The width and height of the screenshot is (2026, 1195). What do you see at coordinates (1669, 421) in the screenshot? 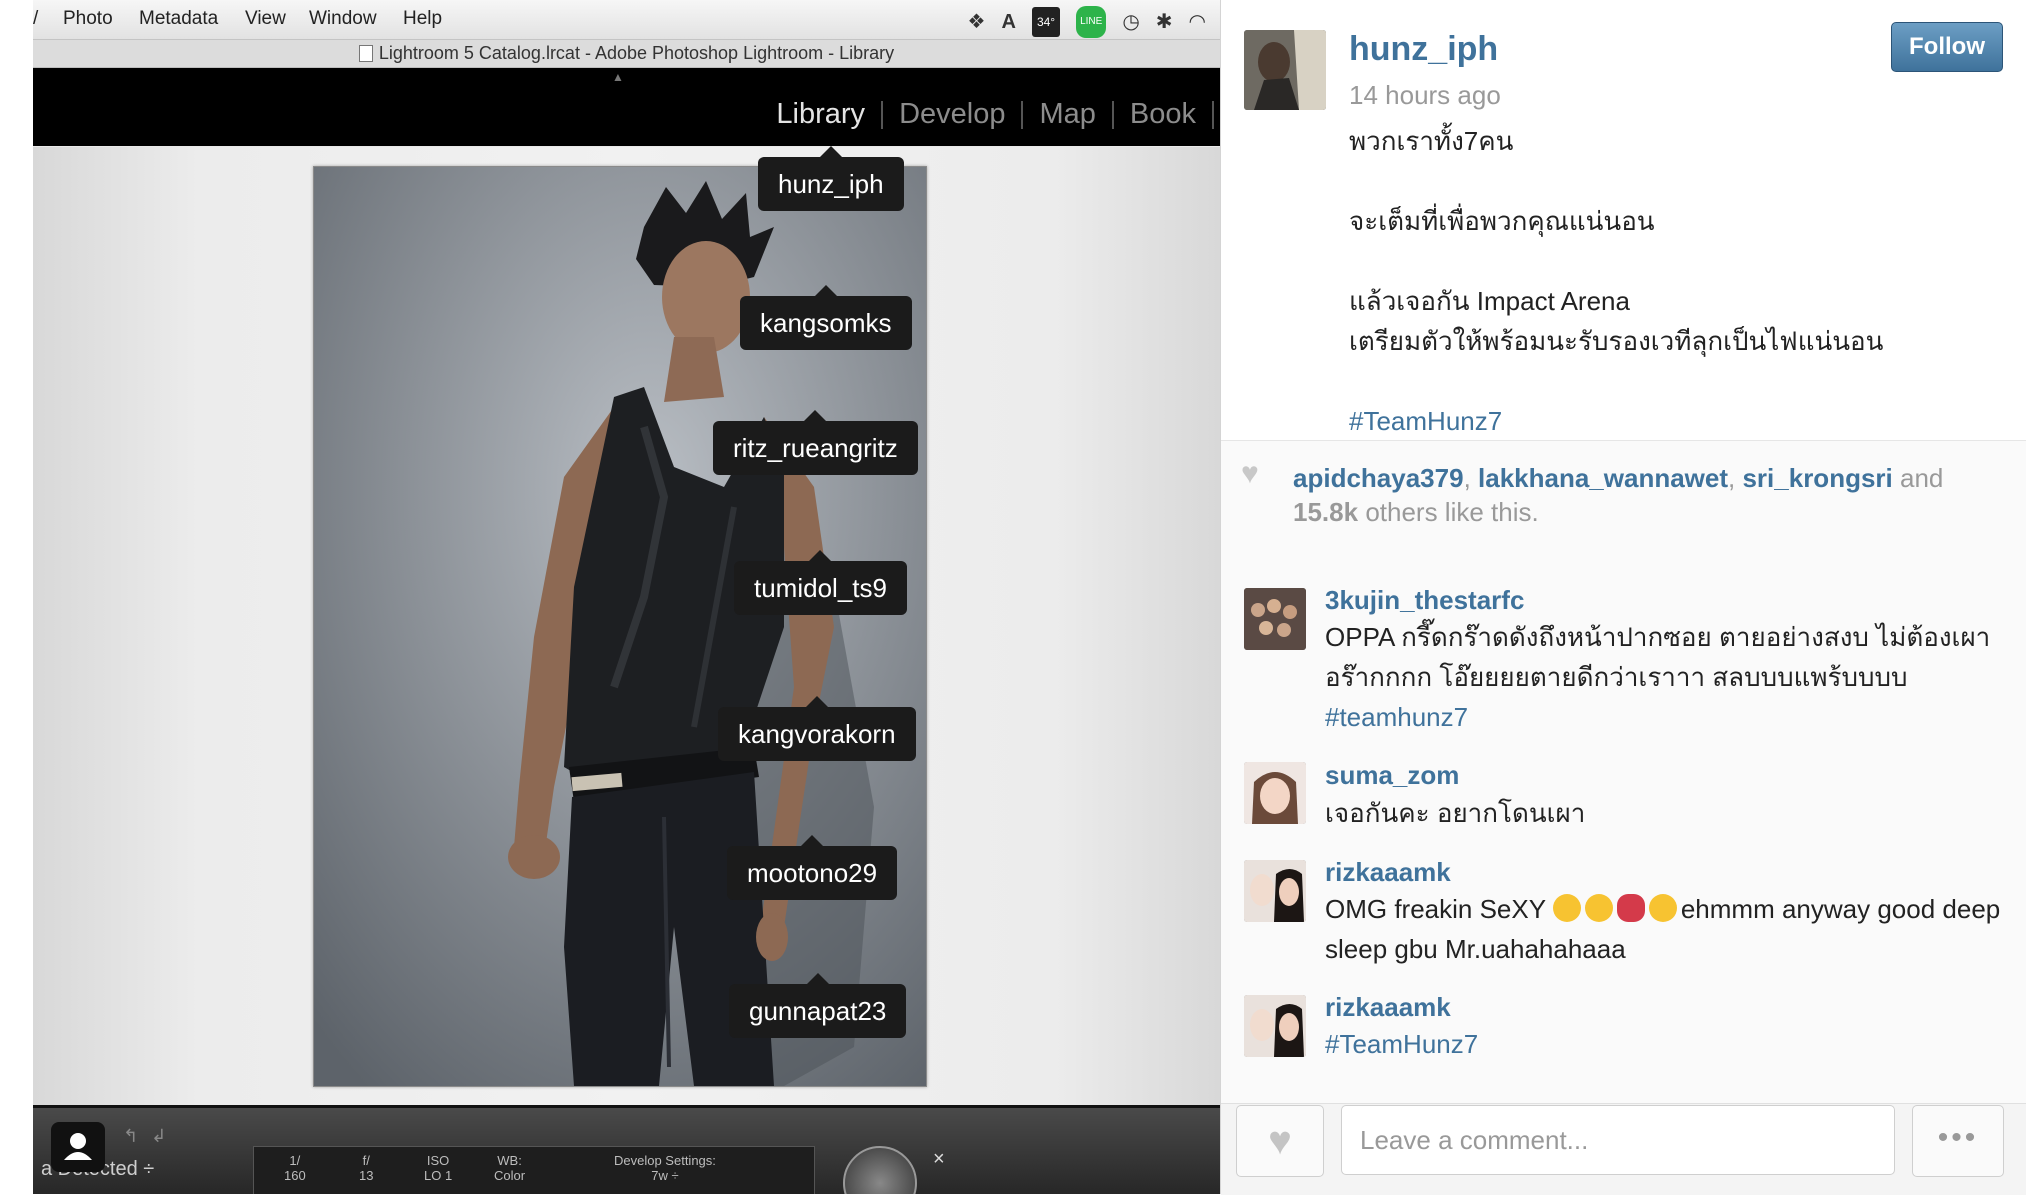
I see `caption-hashtag: #TeamHunz7` at bounding box center [1669, 421].